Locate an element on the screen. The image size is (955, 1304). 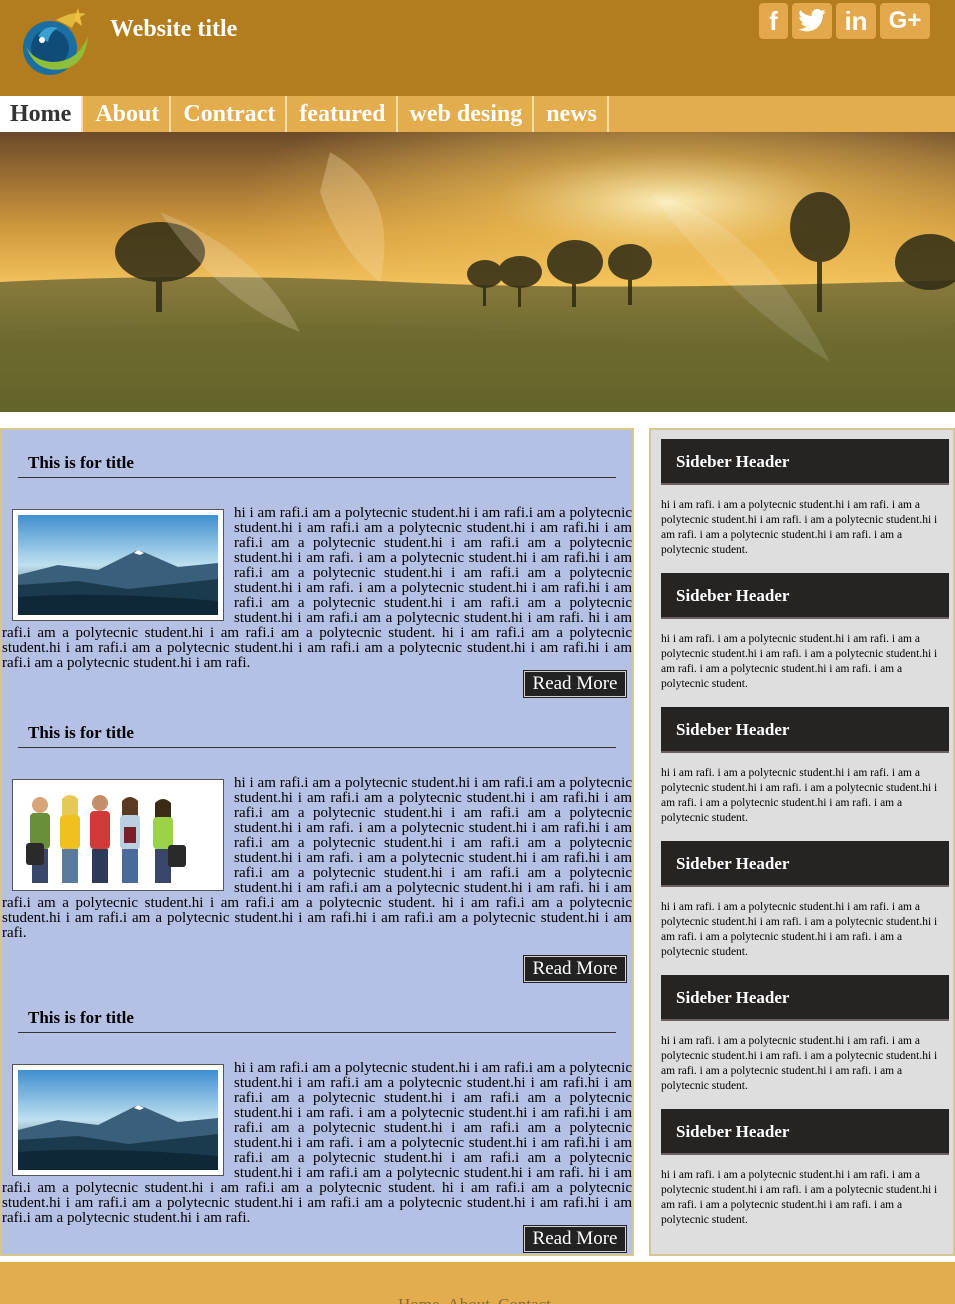
footer-link-home: Home is located at coordinates (419, 1299).